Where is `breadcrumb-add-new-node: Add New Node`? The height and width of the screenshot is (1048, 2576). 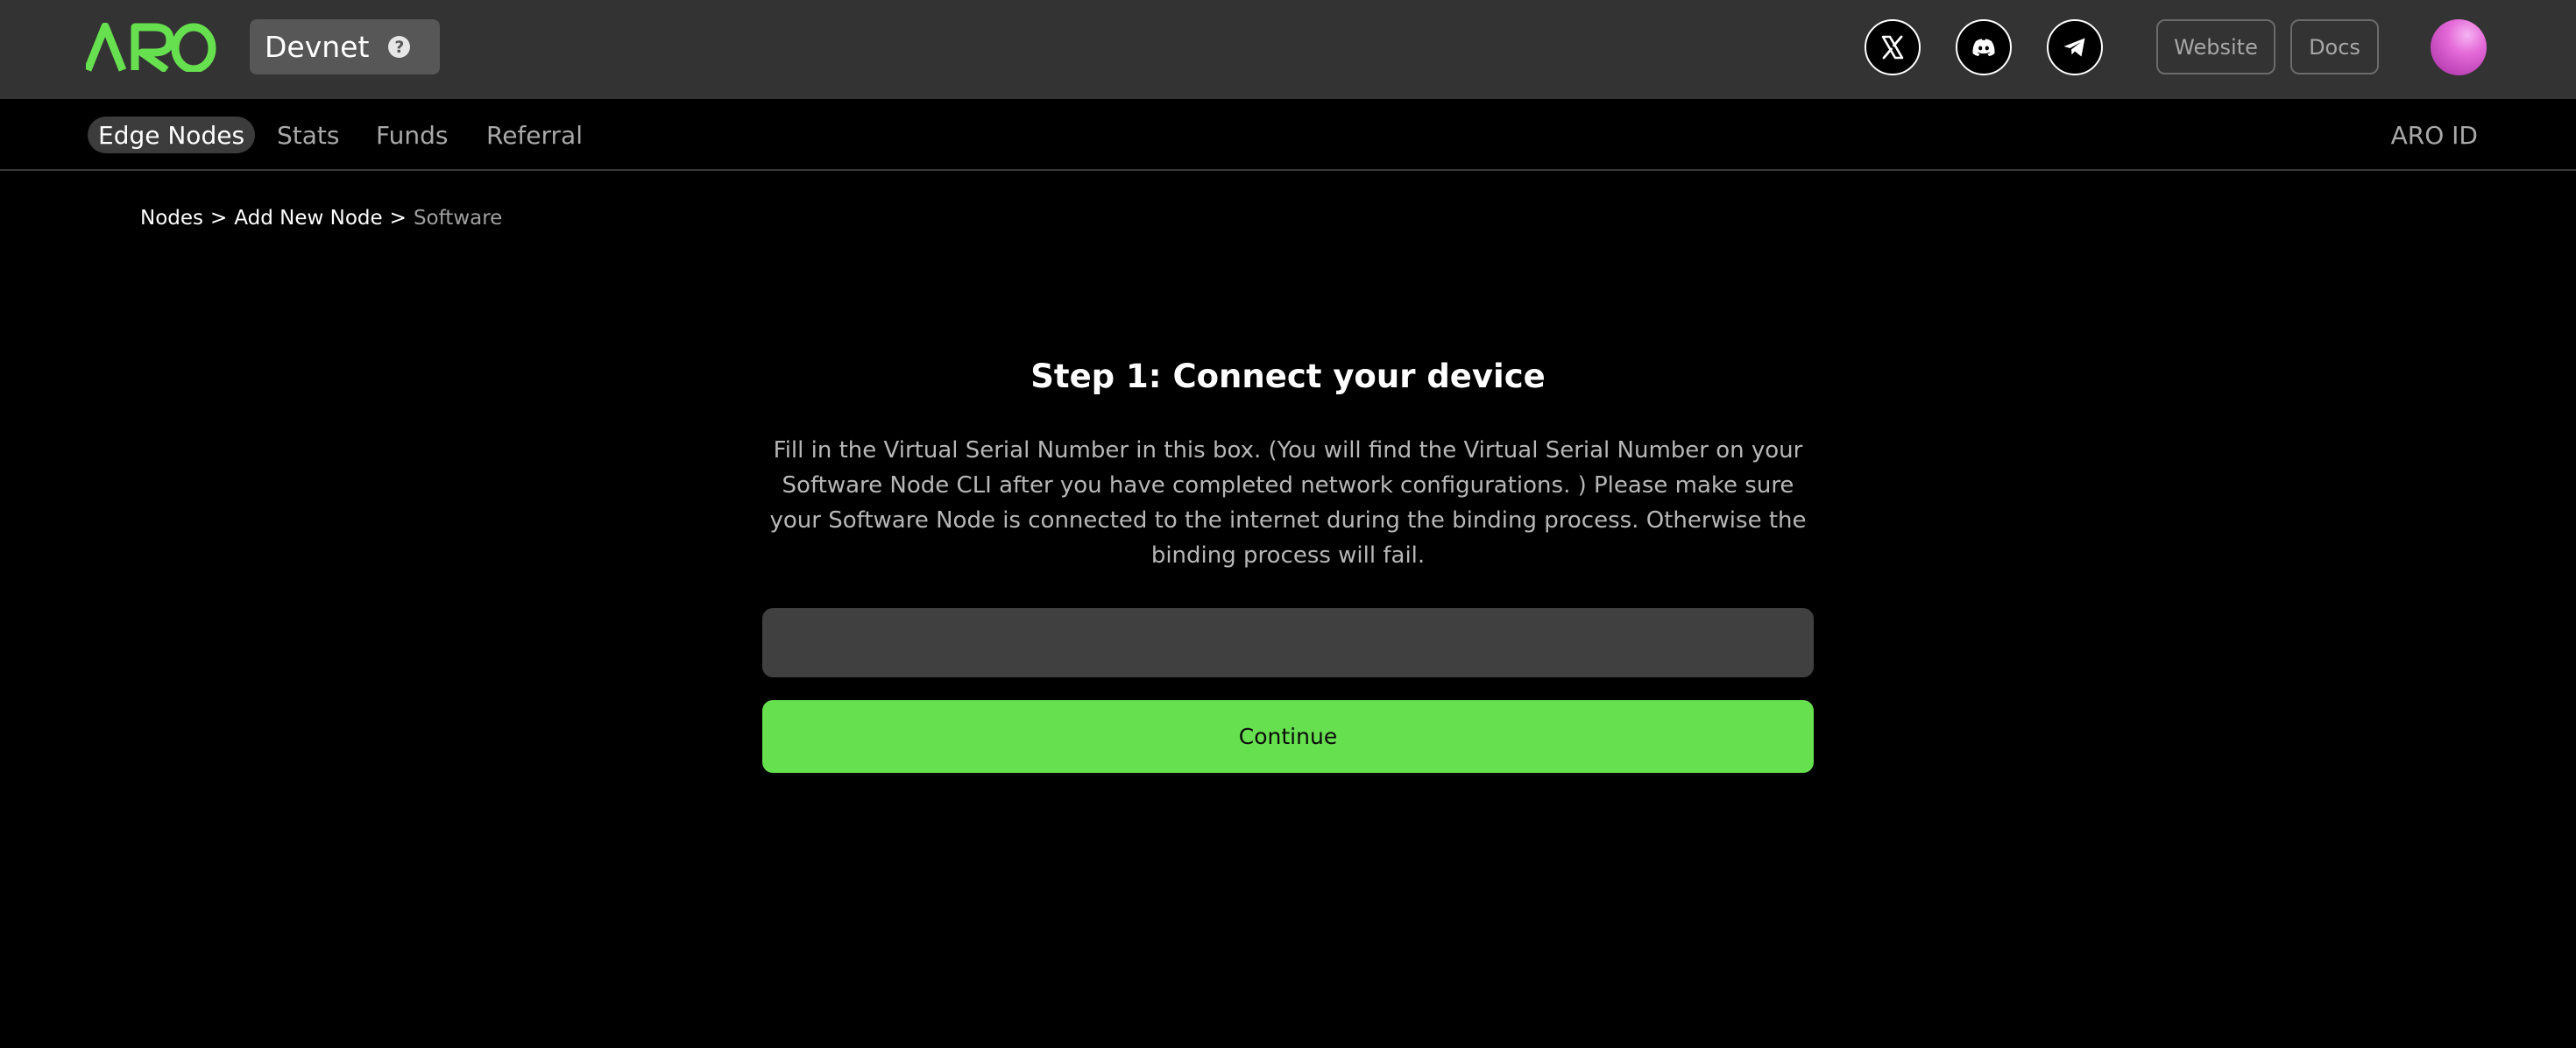 breadcrumb-add-new-node: Add New Node is located at coordinates (308, 218).